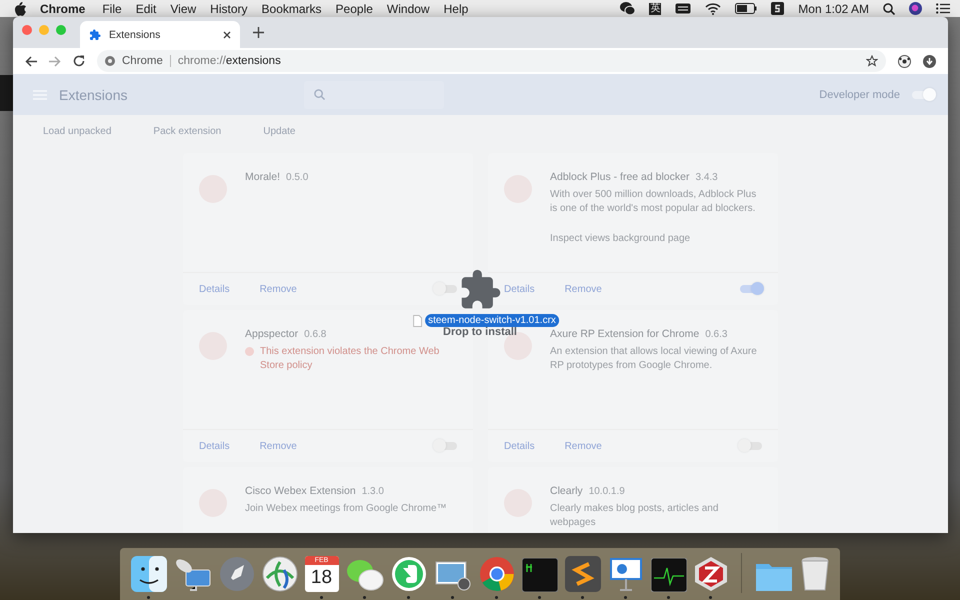 This screenshot has width=960, height=600. Describe the element at coordinates (20, 9) in the screenshot. I see `apple-logo-icon` at that location.